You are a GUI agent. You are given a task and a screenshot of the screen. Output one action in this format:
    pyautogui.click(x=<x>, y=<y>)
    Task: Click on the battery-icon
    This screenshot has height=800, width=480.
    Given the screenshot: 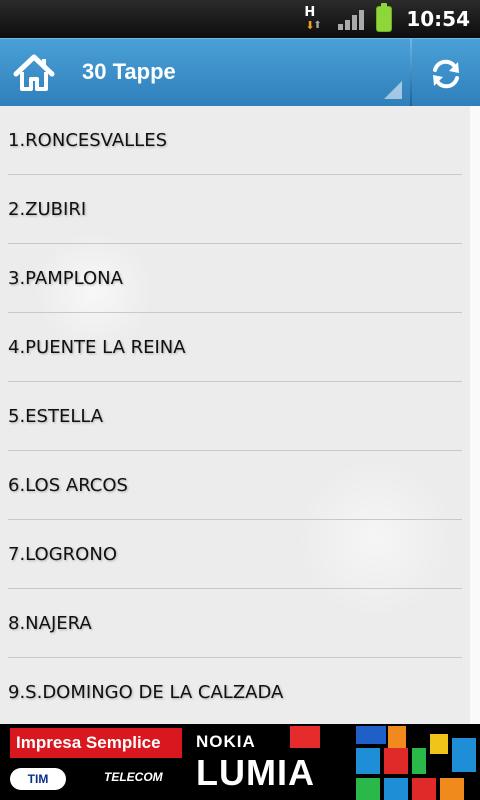 What is the action you would take?
    pyautogui.click(x=384, y=17)
    